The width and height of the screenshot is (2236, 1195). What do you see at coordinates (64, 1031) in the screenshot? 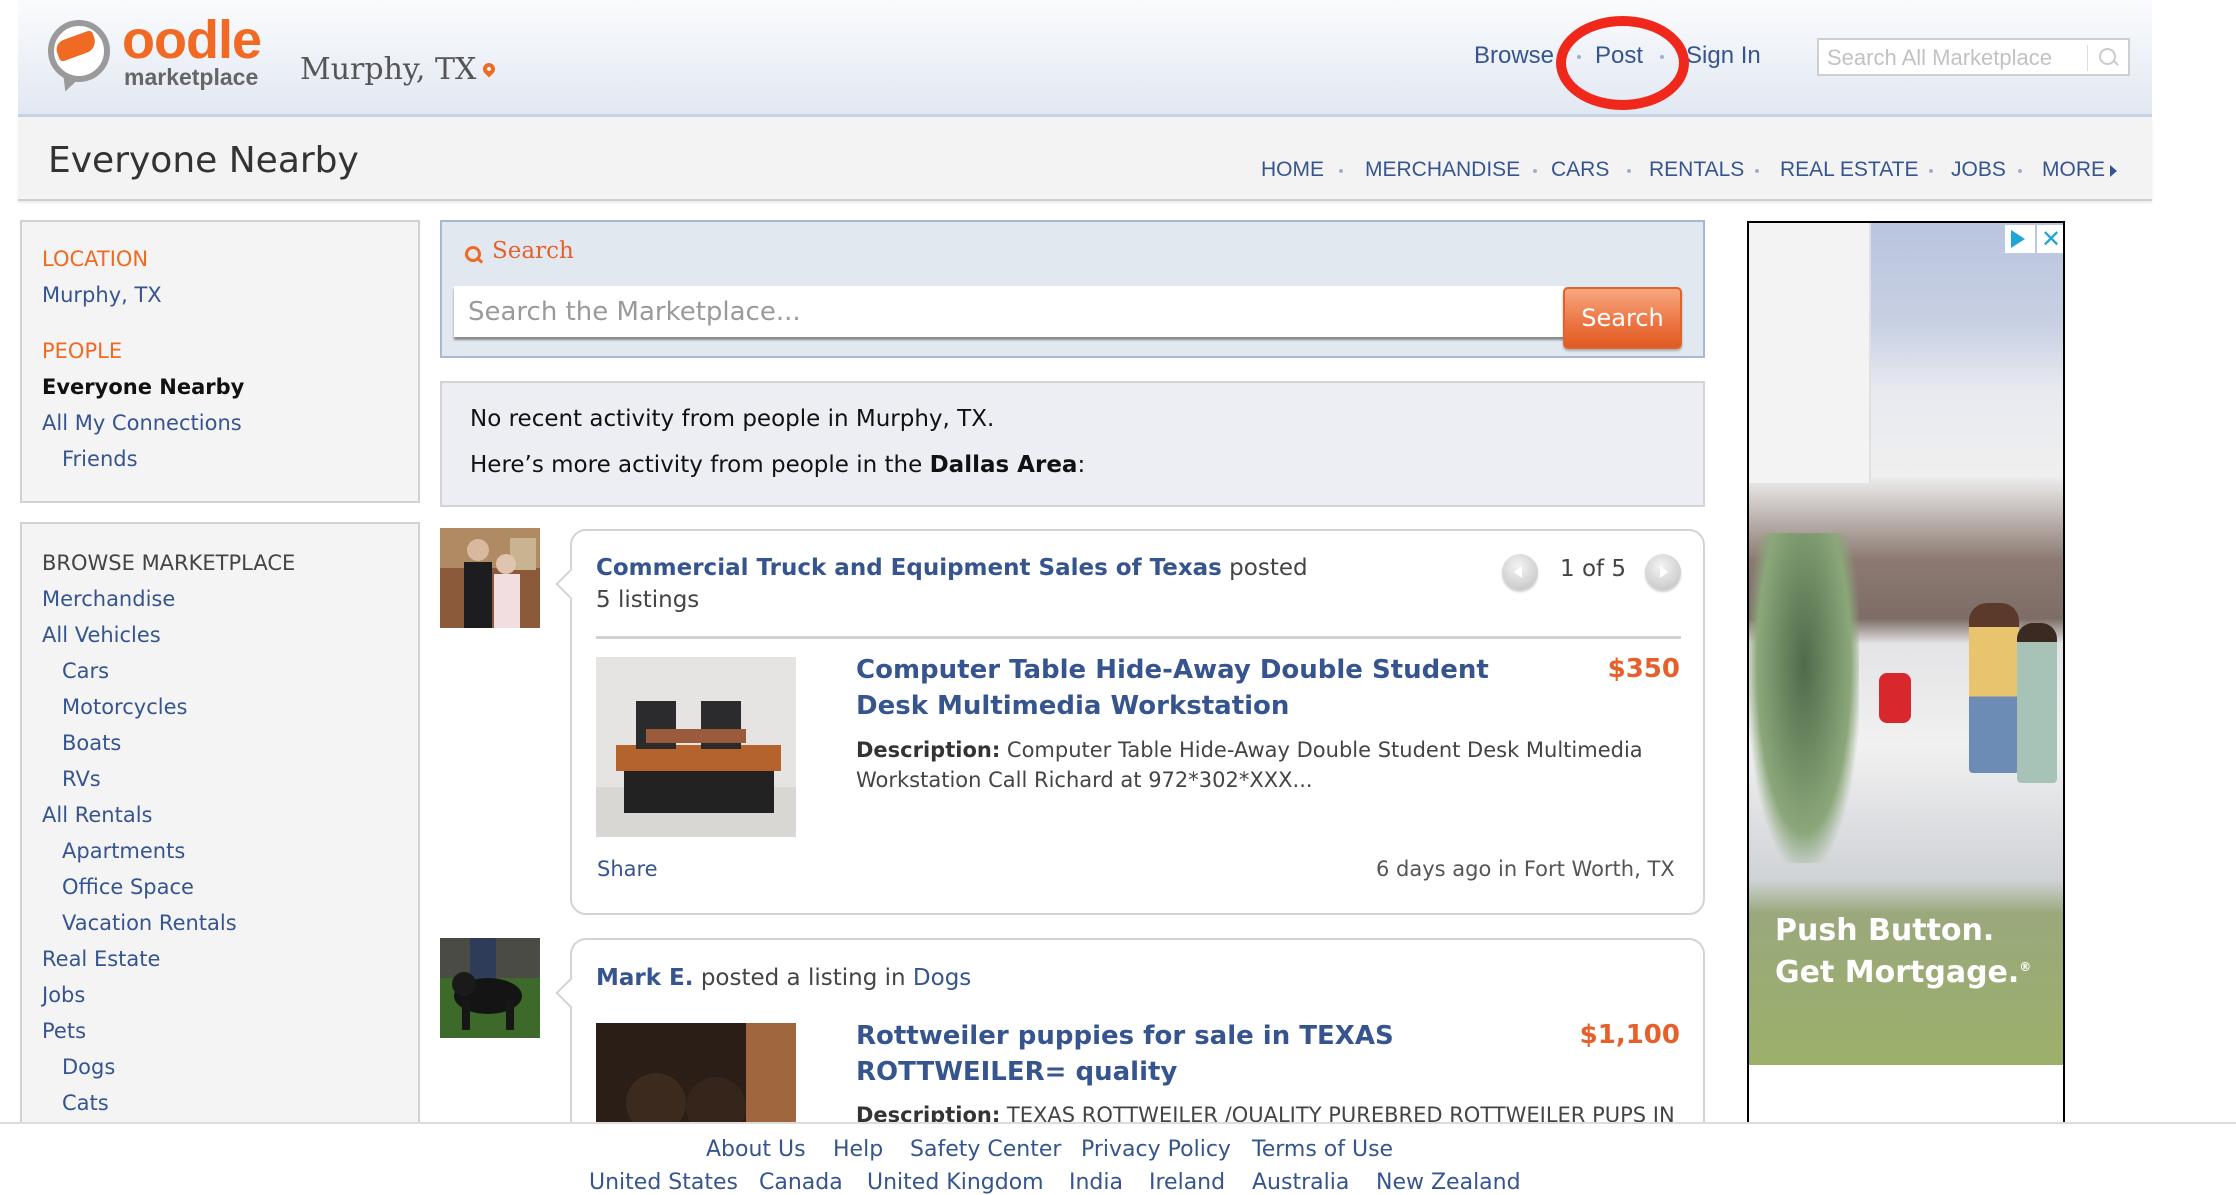
I see `sidebar-item-pets: Pets` at bounding box center [64, 1031].